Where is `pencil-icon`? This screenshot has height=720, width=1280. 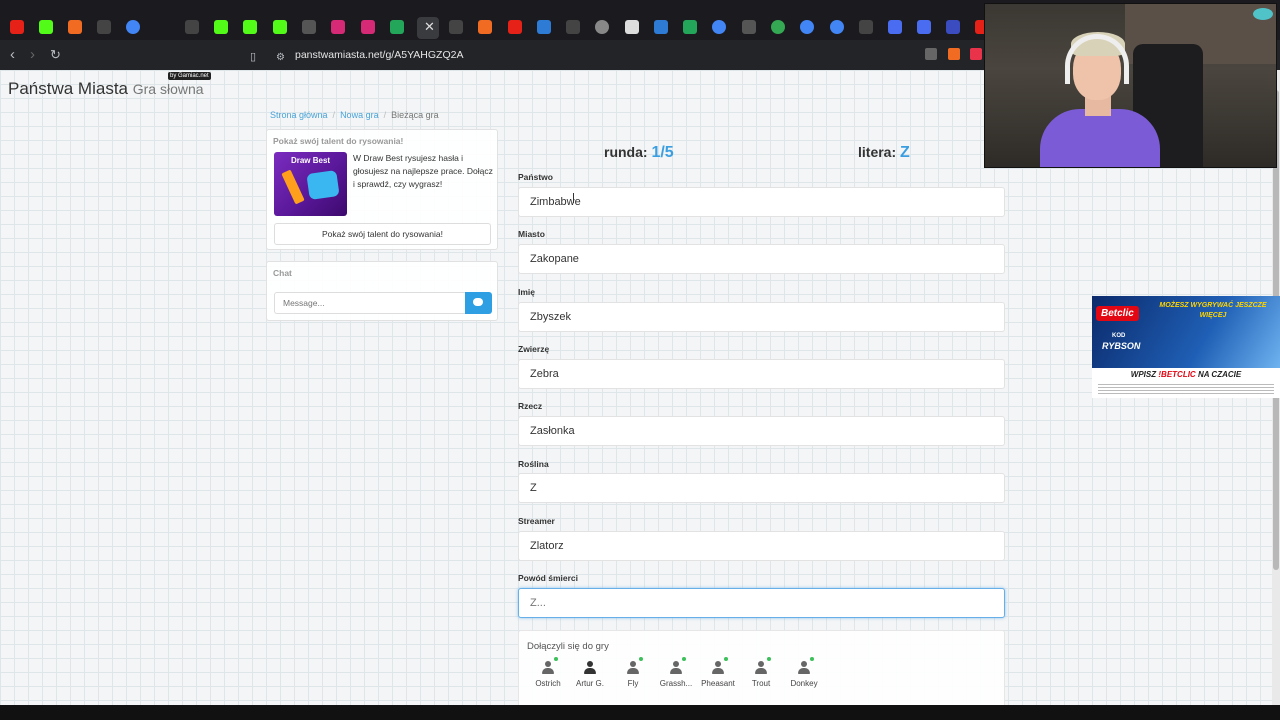
pencil-icon is located at coordinates (293, 187).